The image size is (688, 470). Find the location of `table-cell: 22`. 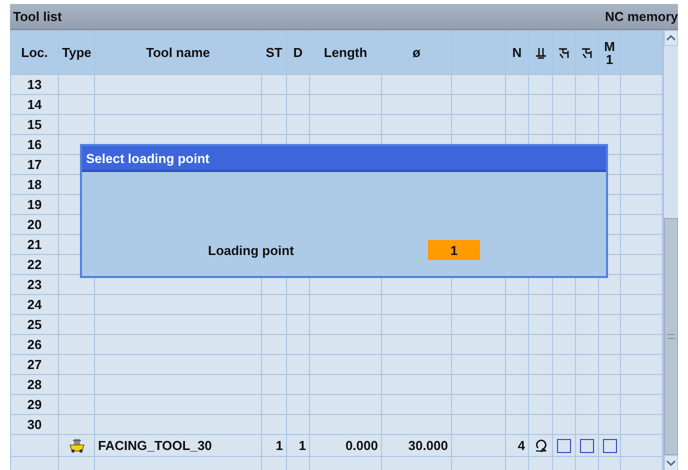

table-cell: 22 is located at coordinates (34, 264).